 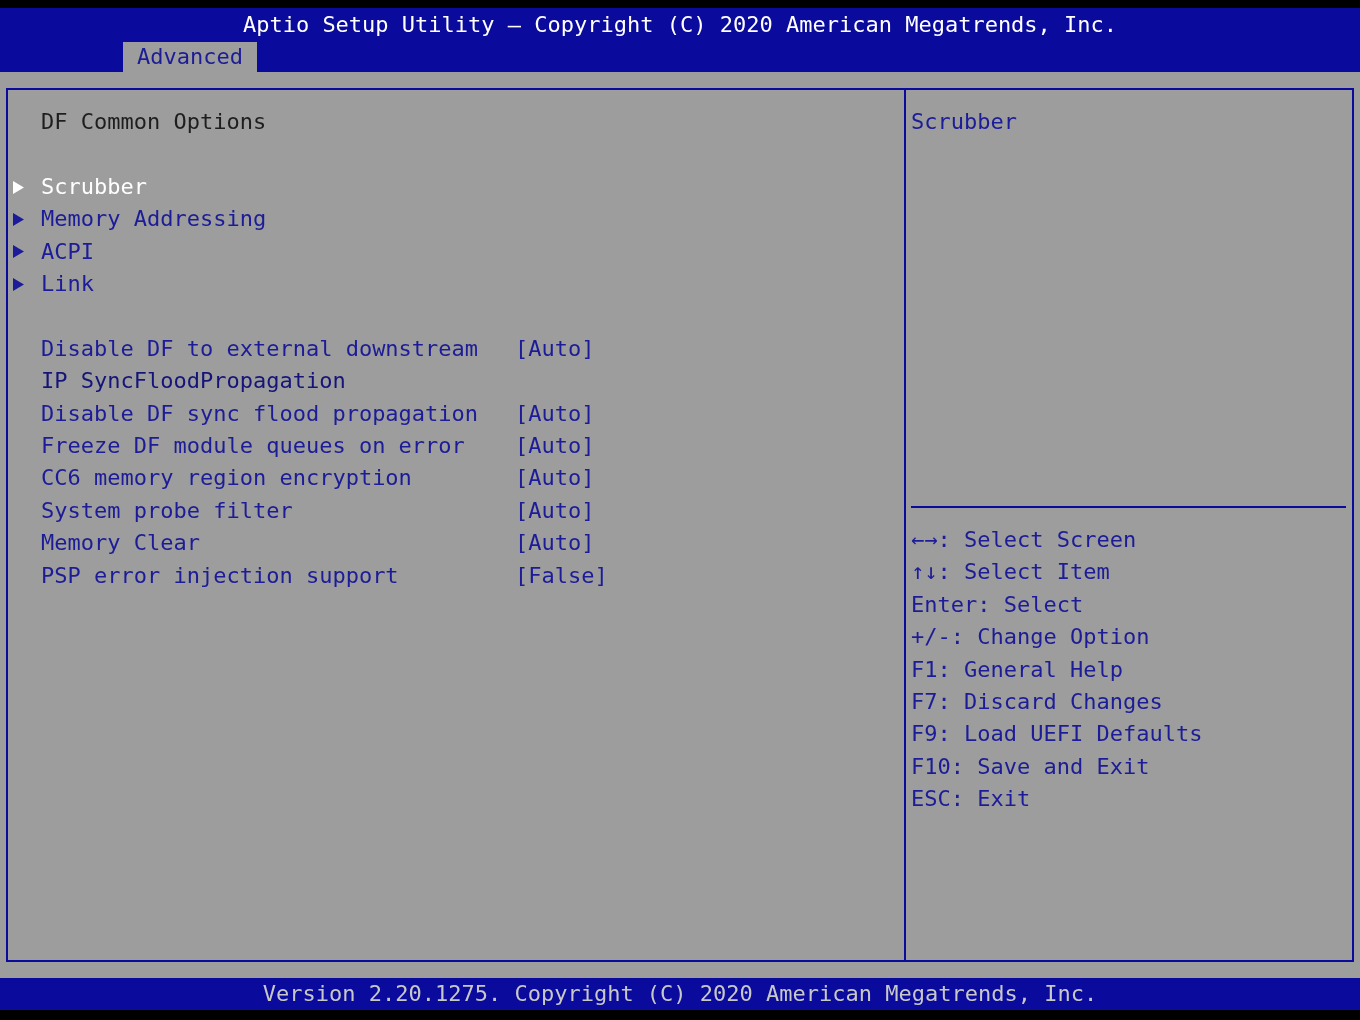 I want to click on tab: Advanced, so click(x=190, y=57).